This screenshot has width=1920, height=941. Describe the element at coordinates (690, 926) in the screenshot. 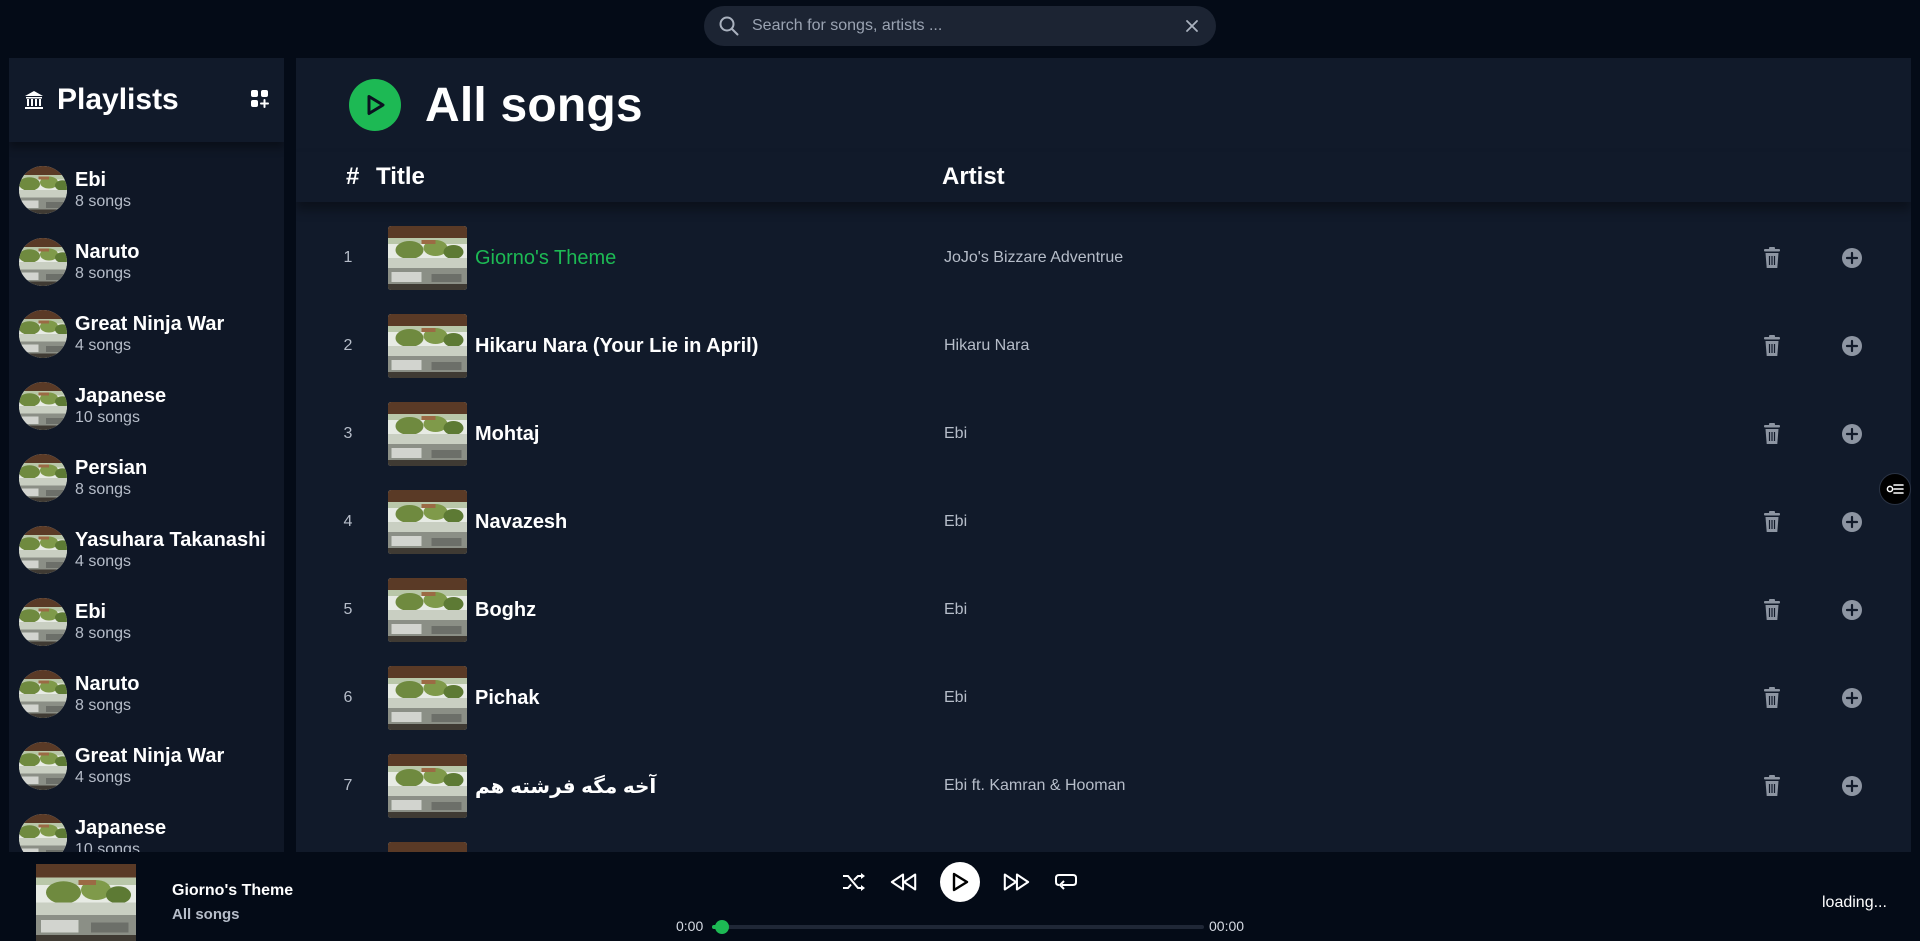

I see `current-time: 0:00` at that location.